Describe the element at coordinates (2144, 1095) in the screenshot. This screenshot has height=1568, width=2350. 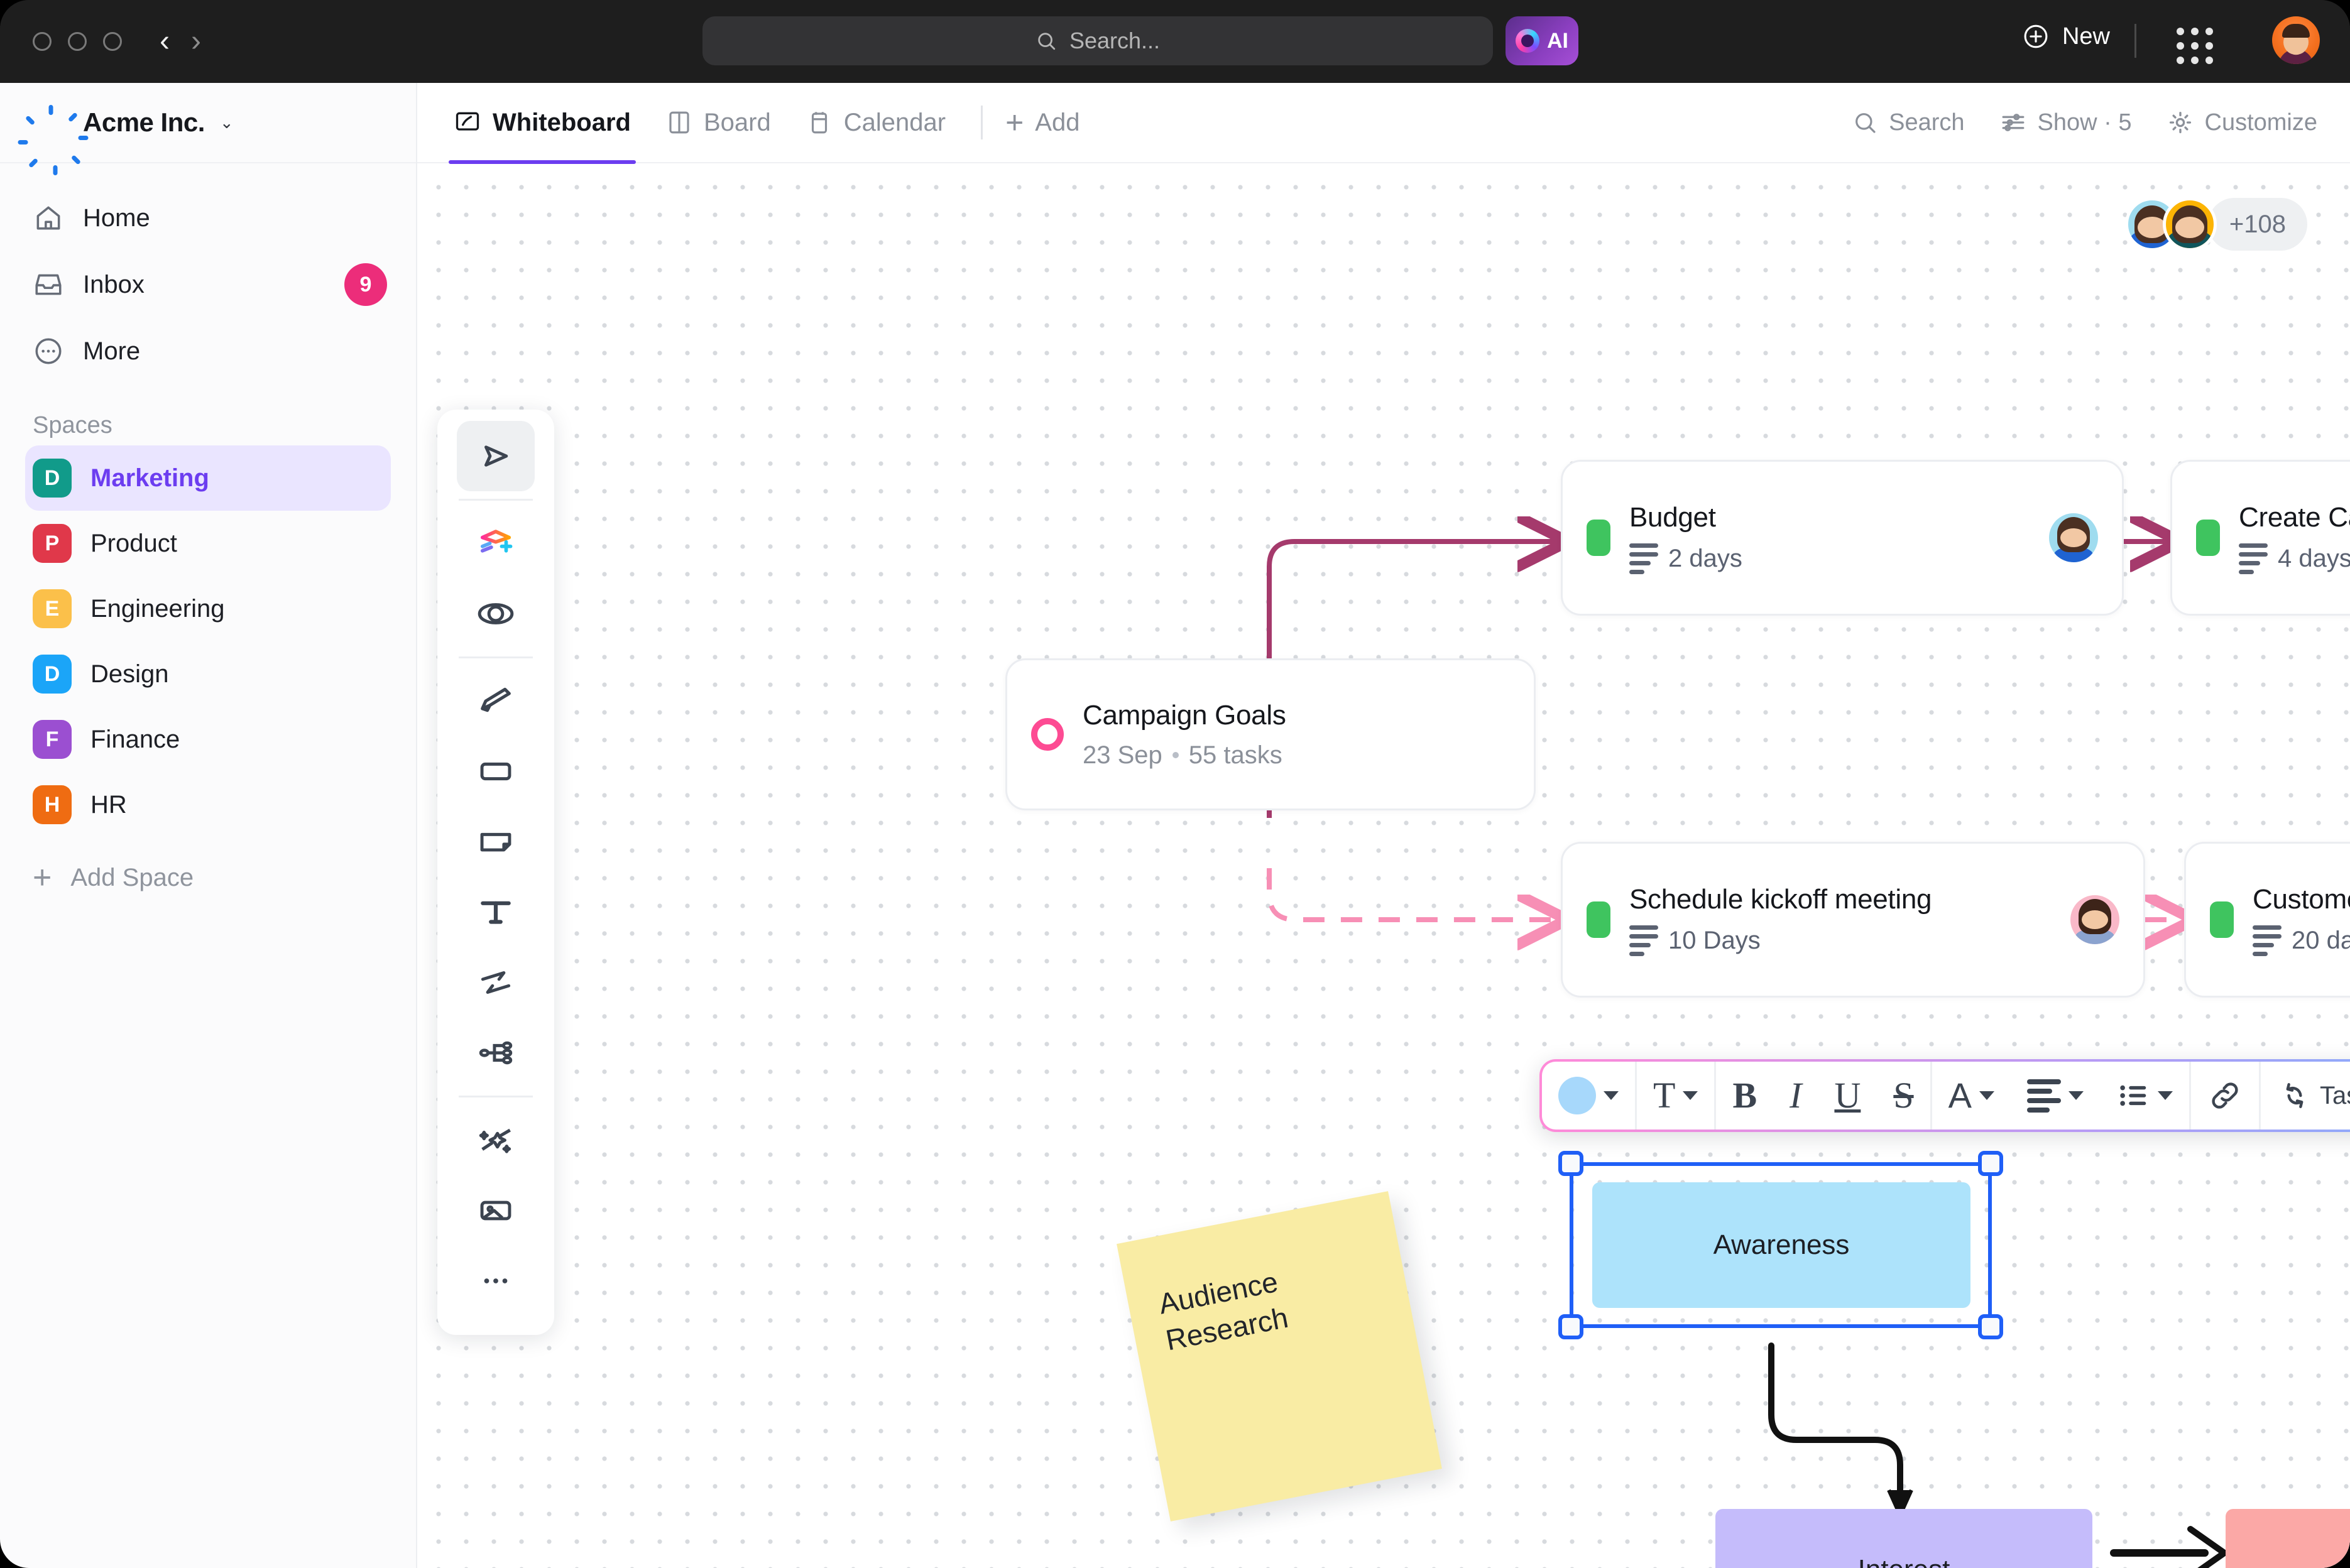
I see `list-button` at that location.